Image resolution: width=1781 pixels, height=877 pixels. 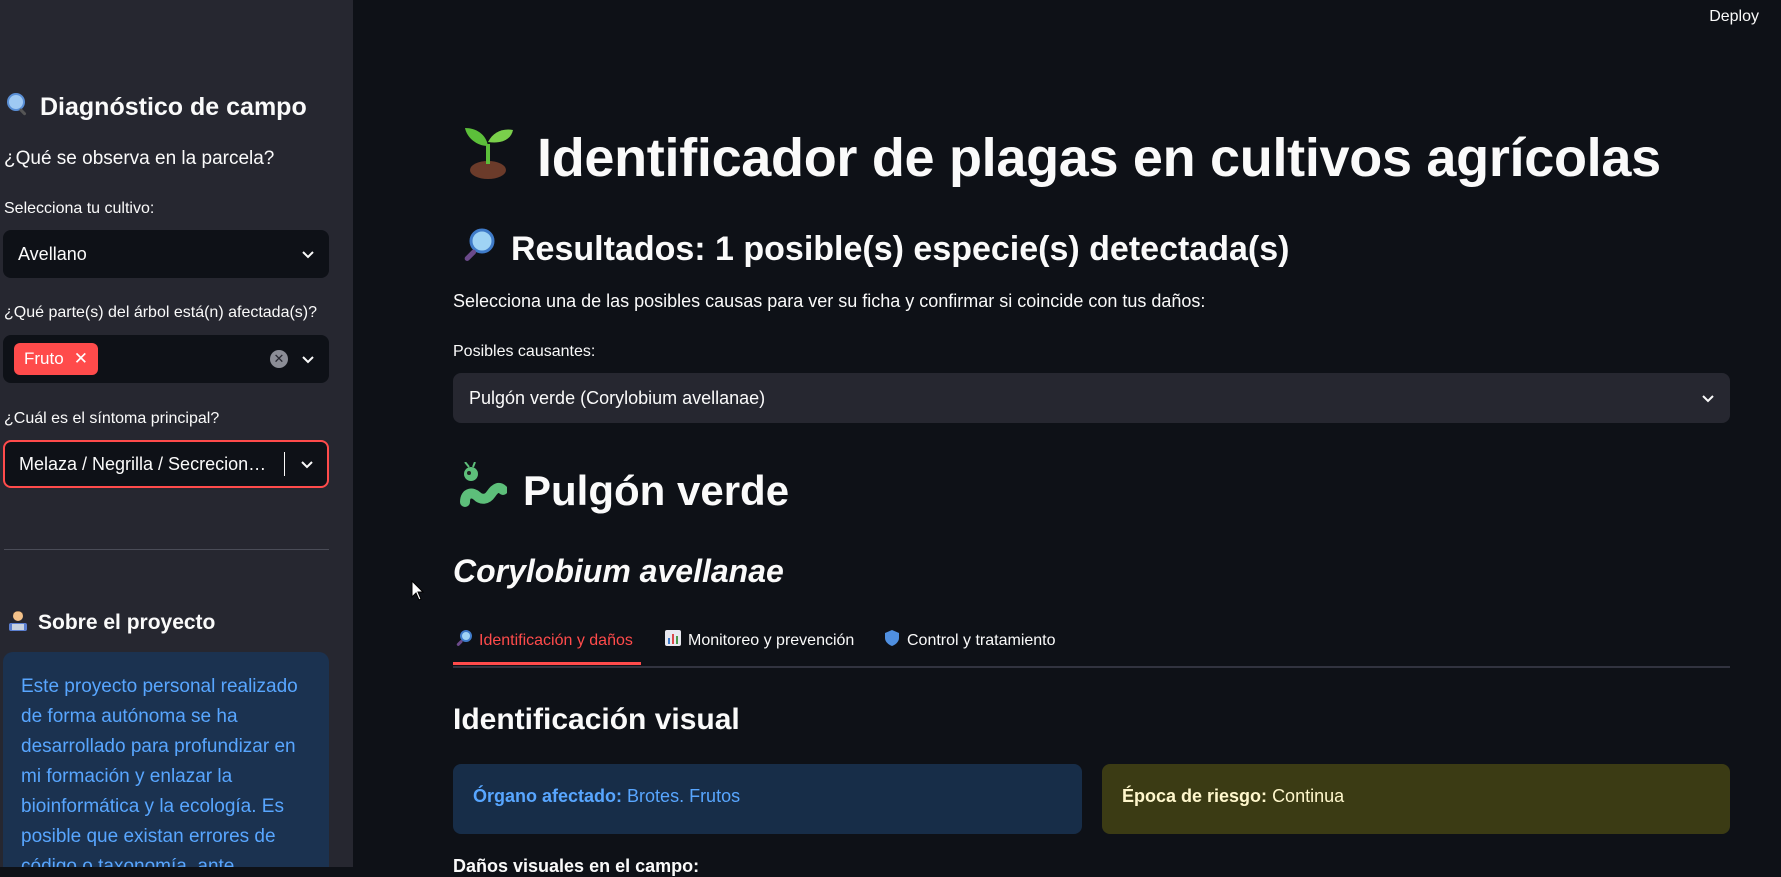 What do you see at coordinates (81, 359) in the screenshot?
I see `chip-close-icon: ✕` at bounding box center [81, 359].